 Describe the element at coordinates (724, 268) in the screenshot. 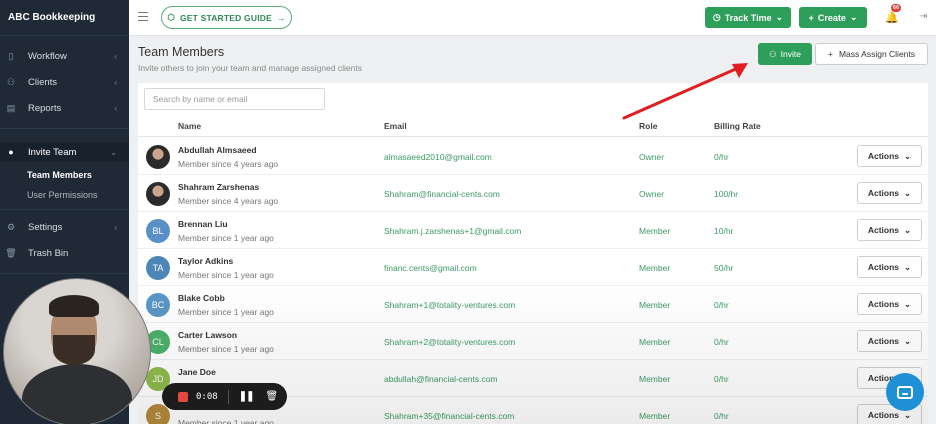

I see `member-billing-rate: 50/hr` at that location.